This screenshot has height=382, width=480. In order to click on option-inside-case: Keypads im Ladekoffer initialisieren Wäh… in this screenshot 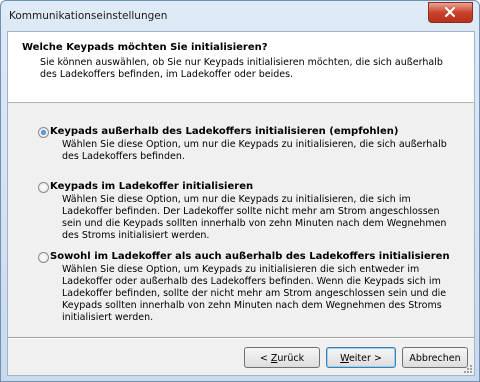, I will do `click(250, 211)`.